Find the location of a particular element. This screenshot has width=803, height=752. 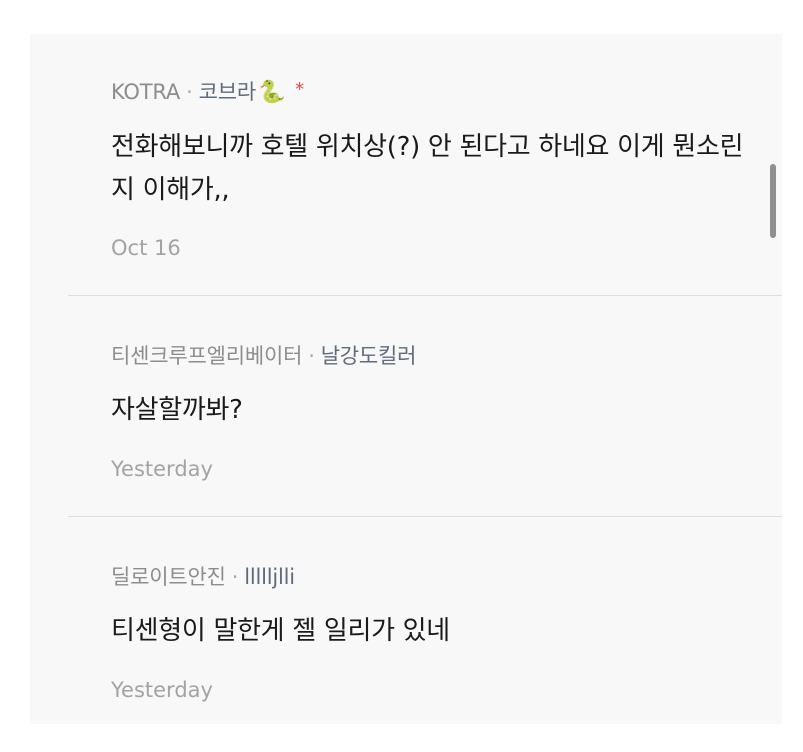

author-company: 티센크루프엘리베이터 is located at coordinates (206, 356).